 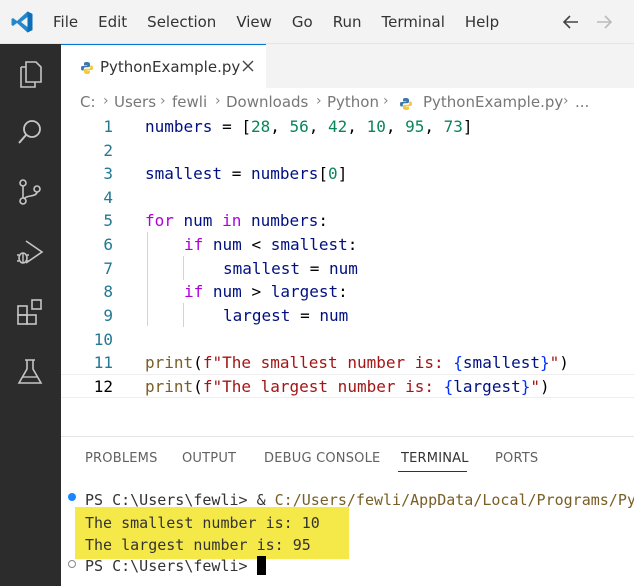 What do you see at coordinates (30, 312) in the screenshot?
I see `extensions-icon` at bounding box center [30, 312].